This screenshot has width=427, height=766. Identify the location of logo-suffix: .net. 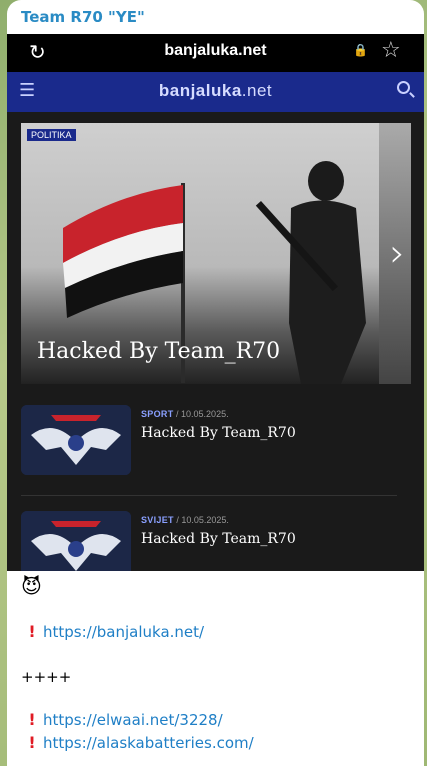
(257, 90).